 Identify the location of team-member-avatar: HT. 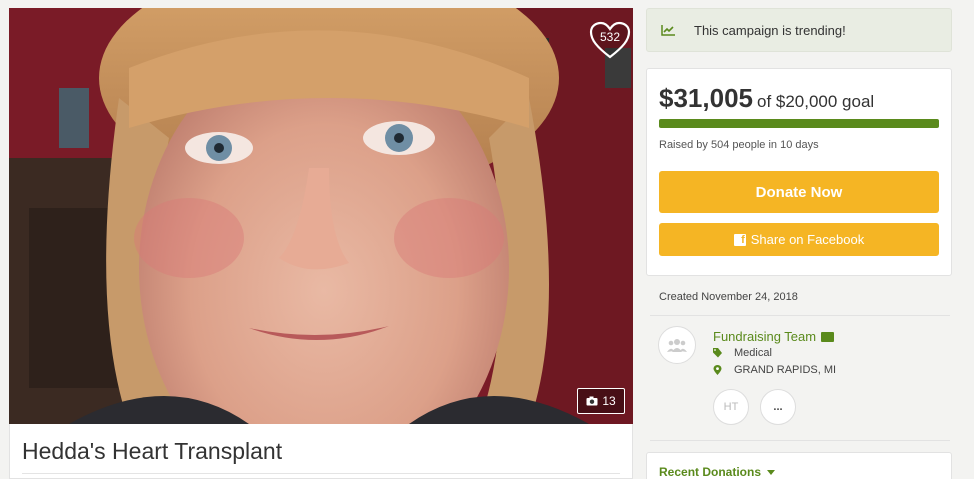
(731, 407).